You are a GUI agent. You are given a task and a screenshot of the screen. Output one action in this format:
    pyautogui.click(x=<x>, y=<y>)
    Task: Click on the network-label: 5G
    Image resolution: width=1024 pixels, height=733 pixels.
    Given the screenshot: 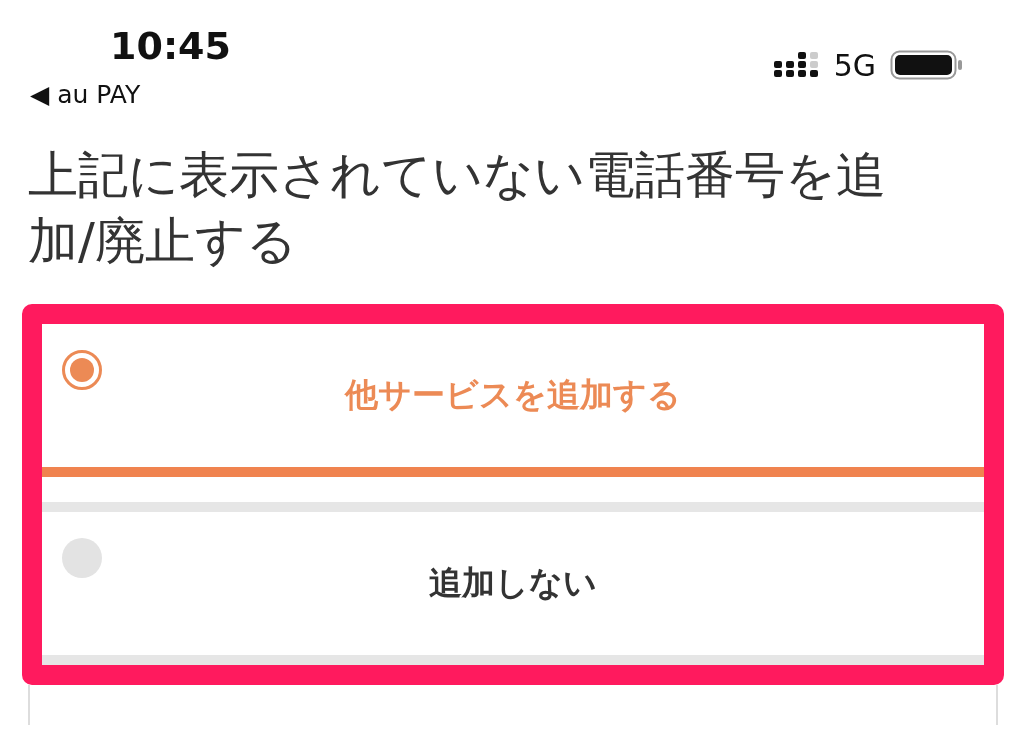 What is the action you would take?
    pyautogui.click(x=854, y=65)
    